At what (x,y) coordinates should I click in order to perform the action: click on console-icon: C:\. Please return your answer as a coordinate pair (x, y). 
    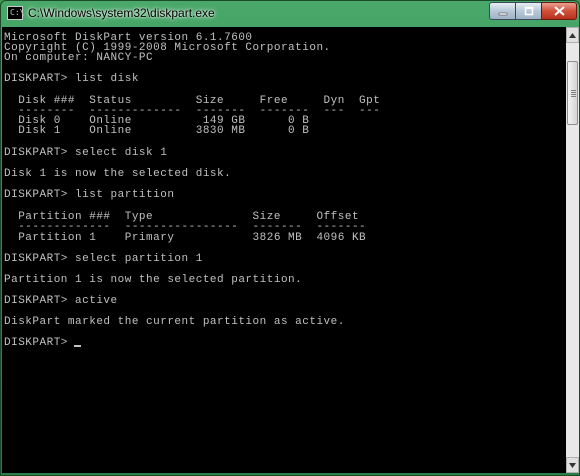
    Looking at the image, I should click on (15, 13).